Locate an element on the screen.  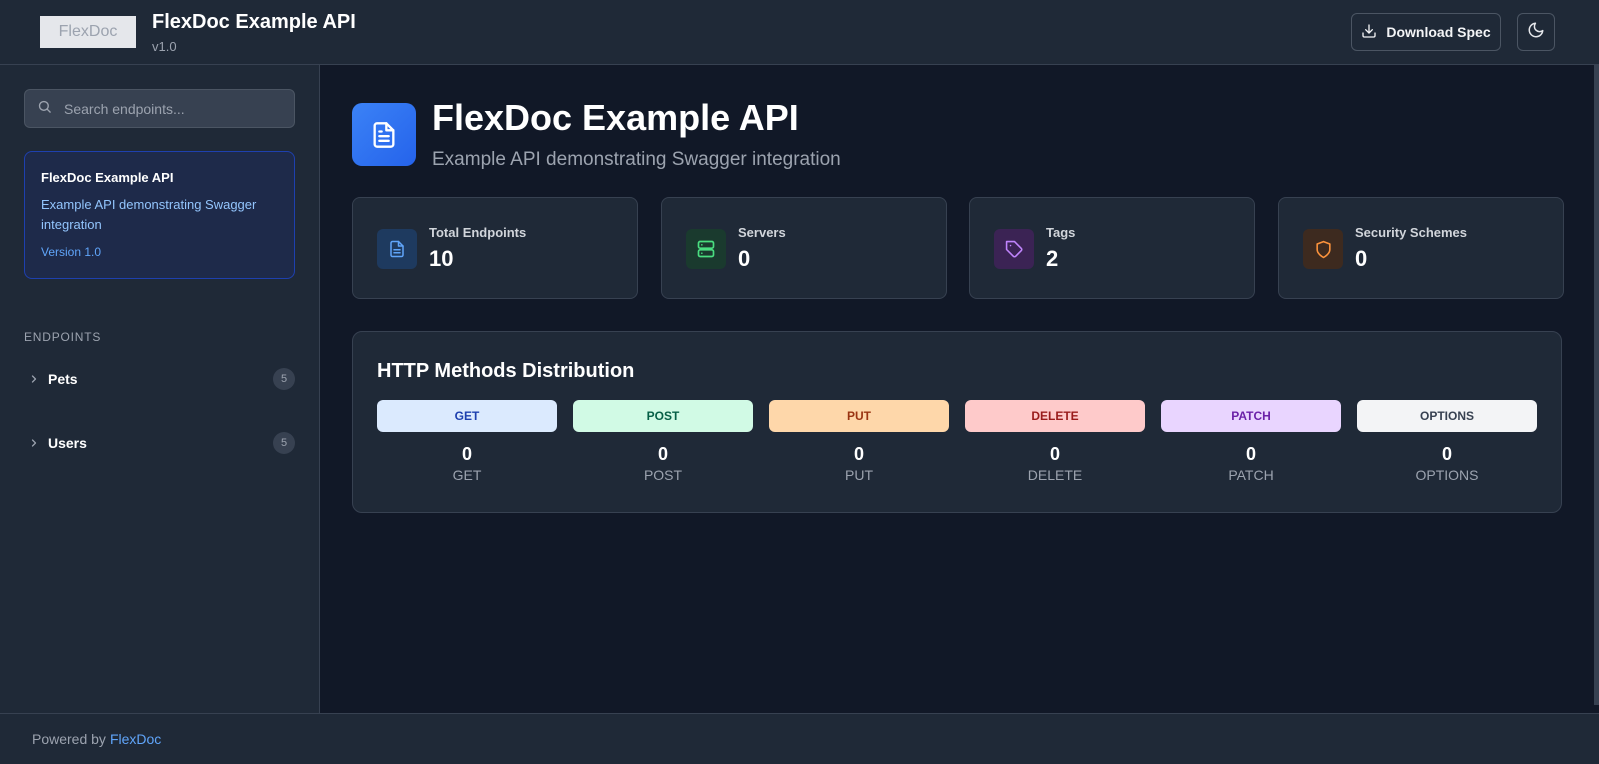
method-name: PUT is located at coordinates (859, 475).